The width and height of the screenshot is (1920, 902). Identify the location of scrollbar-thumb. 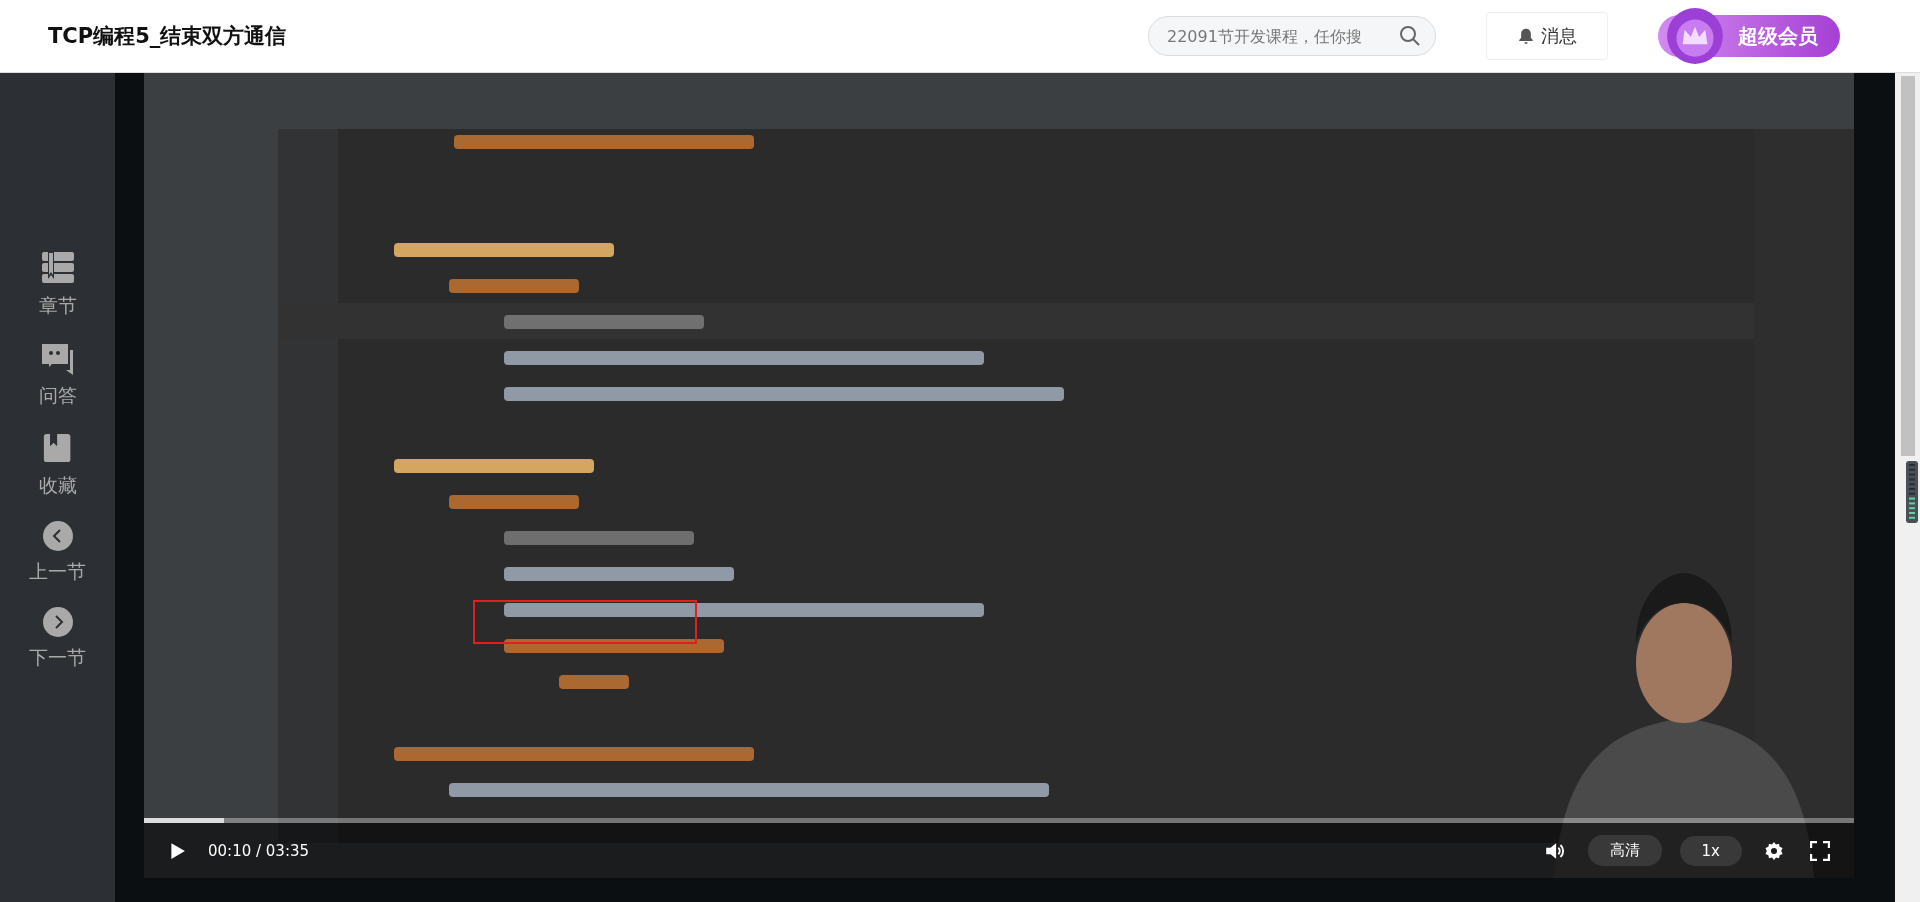
(1907, 266).